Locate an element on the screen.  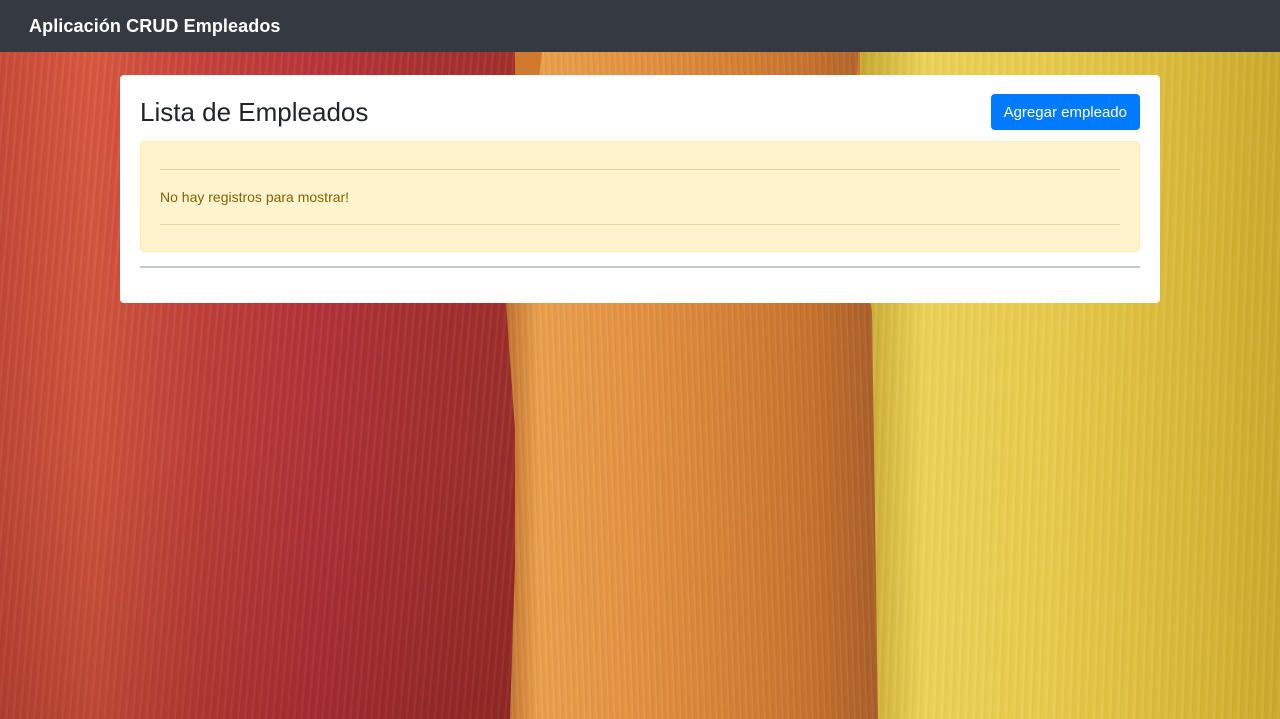
empty-records-alert: No hay registros para mostrar! is located at coordinates (640, 196).